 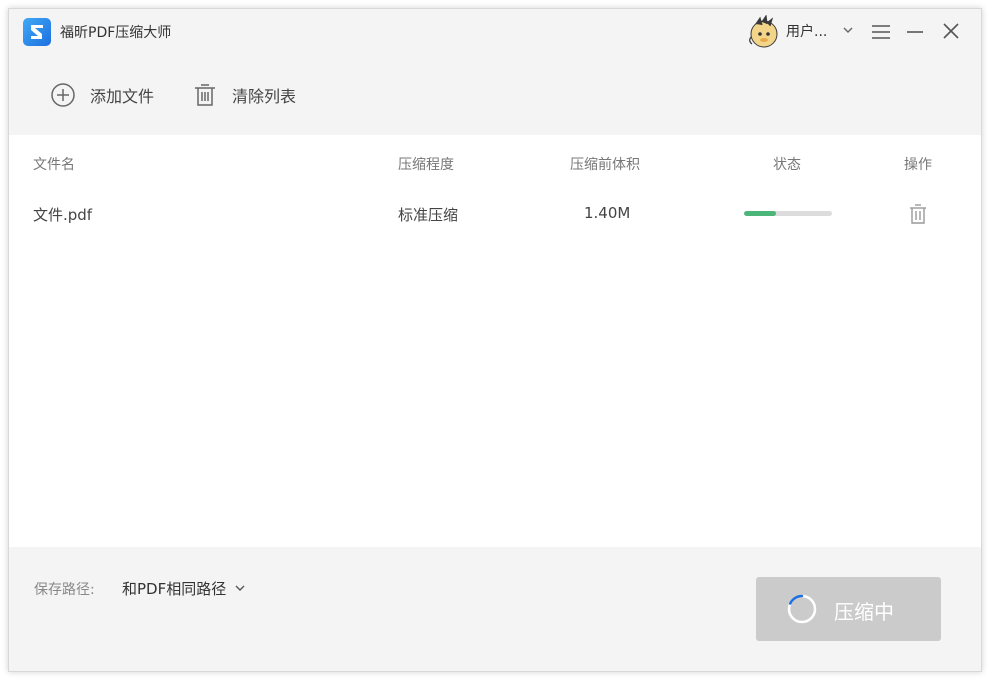 What do you see at coordinates (264, 96) in the screenshot?
I see `clear-list-label: 清除列表` at bounding box center [264, 96].